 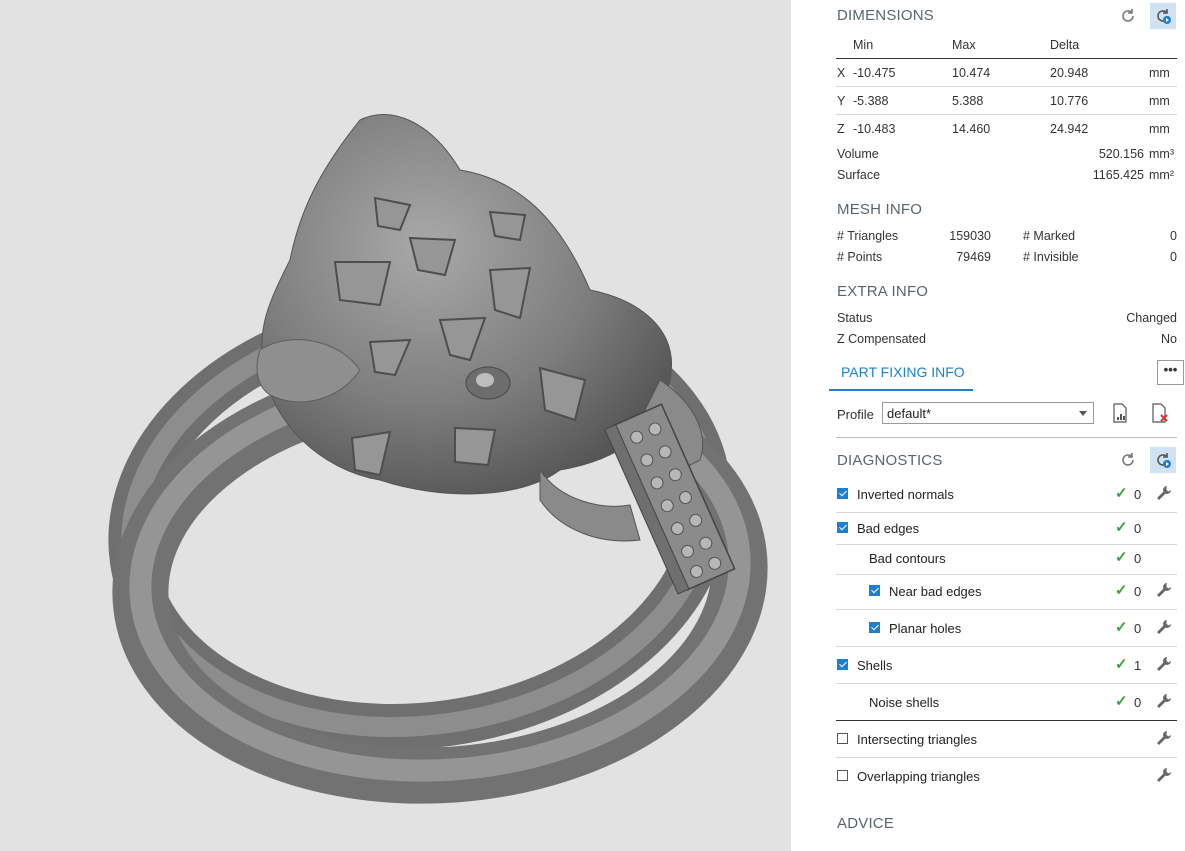 What do you see at coordinates (871, 101) in the screenshot?
I see `dim-min-y: -5.388` at bounding box center [871, 101].